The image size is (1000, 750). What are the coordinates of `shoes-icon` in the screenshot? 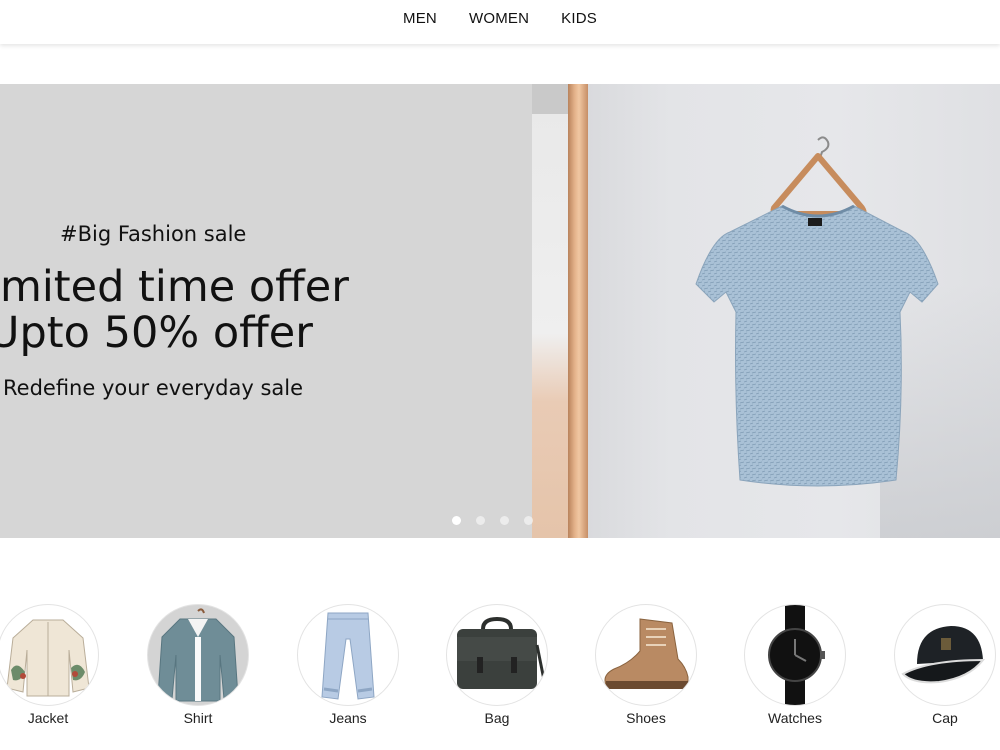 It's located at (646, 655).